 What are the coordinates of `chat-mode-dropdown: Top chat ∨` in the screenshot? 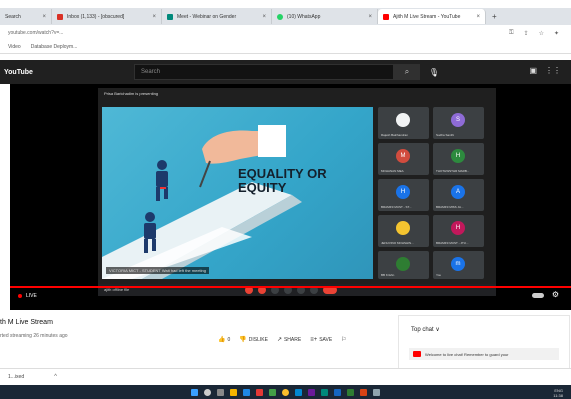 It's located at (425, 329).